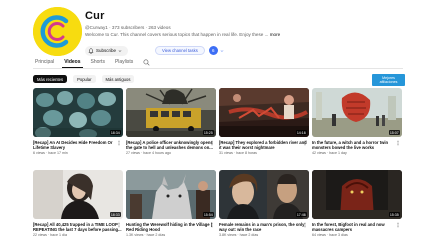 Image resolution: width=426 pixels, height=240 pixels. I want to click on video-meta: 1.3K views · hace 2 días, so click(146, 235).